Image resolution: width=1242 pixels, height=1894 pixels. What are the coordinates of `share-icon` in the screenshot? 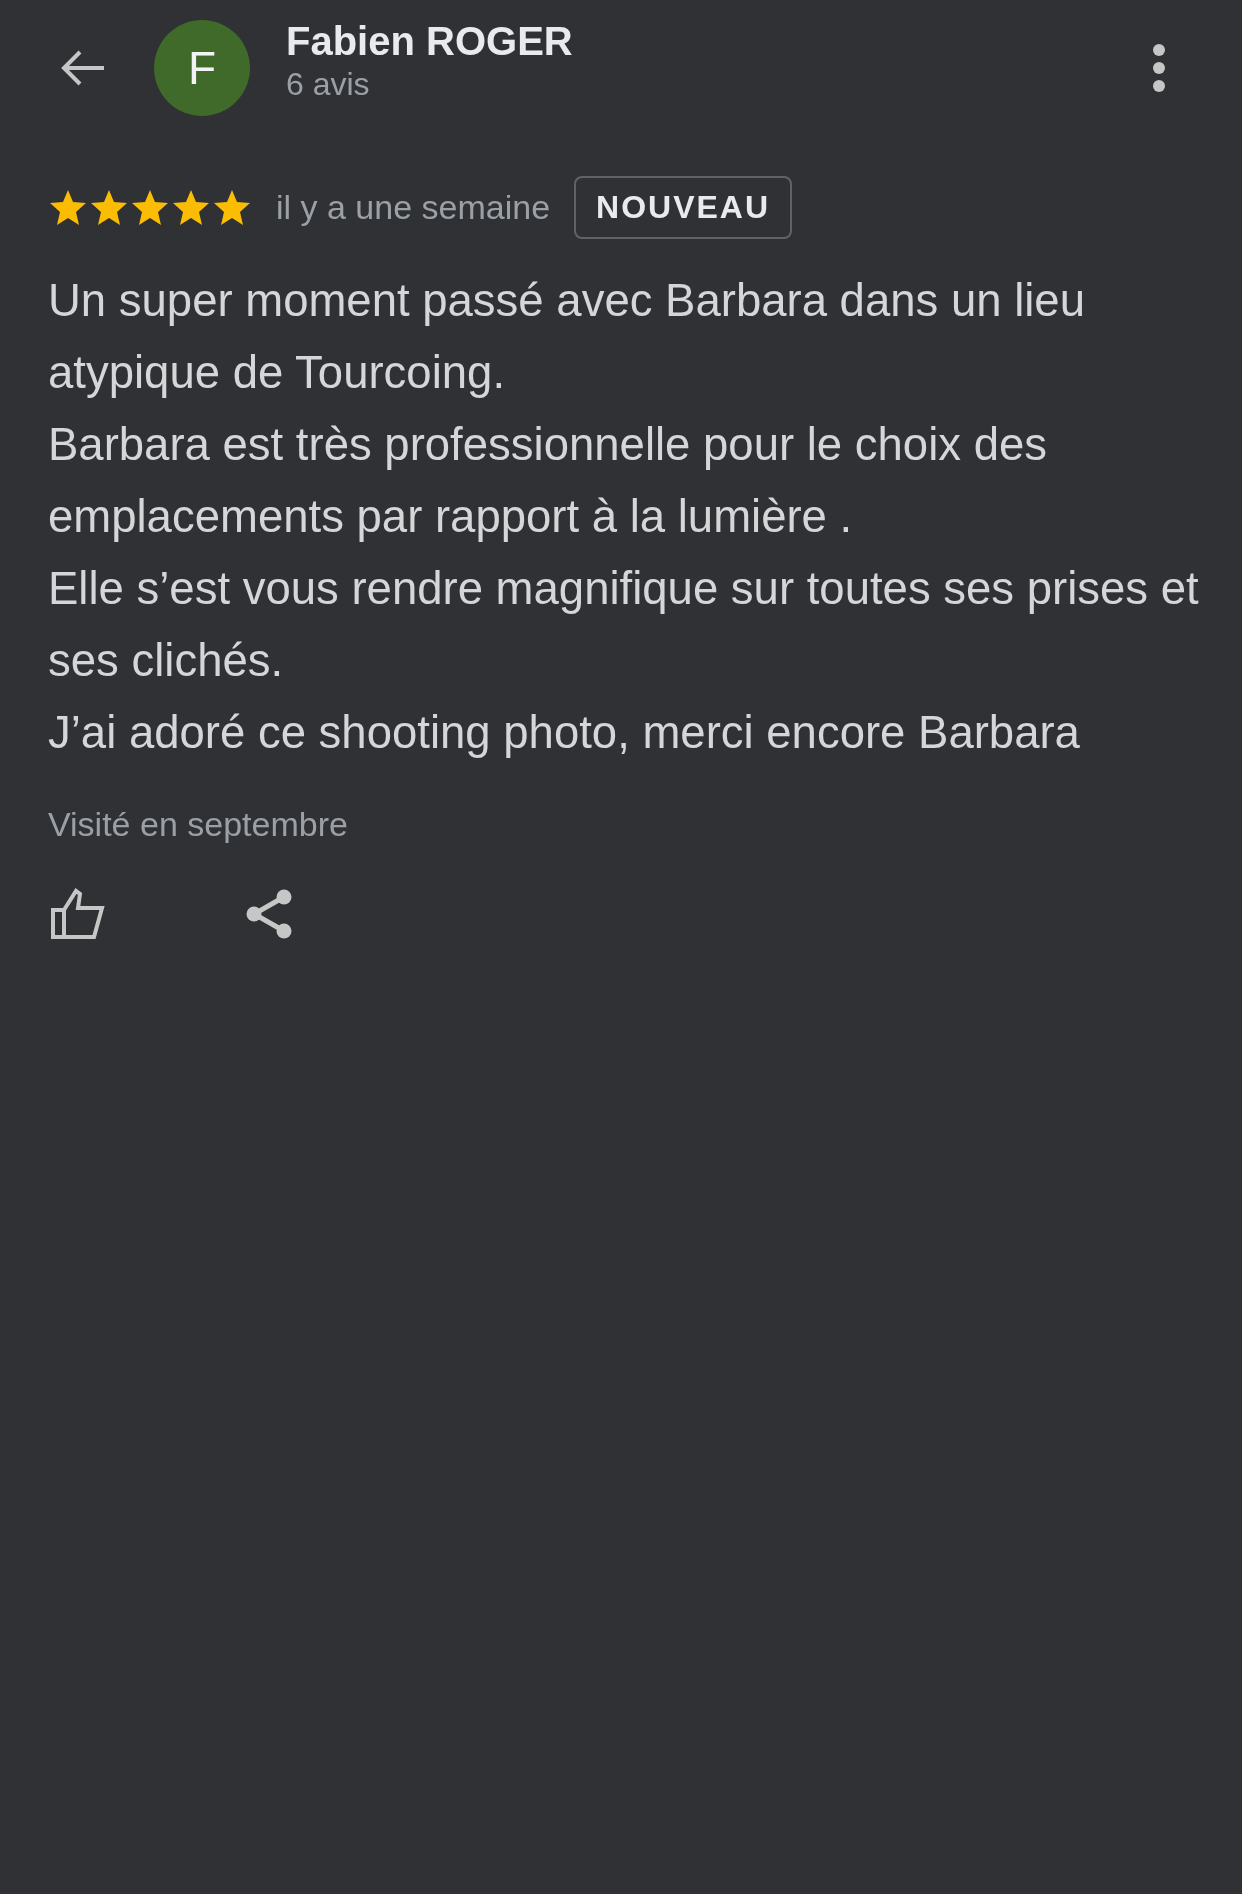 It's located at (269, 914).